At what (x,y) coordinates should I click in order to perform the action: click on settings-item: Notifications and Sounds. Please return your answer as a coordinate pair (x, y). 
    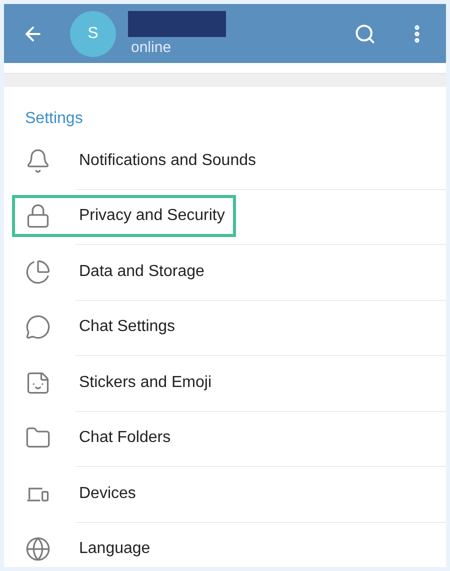
    Looking at the image, I should click on (139, 161).